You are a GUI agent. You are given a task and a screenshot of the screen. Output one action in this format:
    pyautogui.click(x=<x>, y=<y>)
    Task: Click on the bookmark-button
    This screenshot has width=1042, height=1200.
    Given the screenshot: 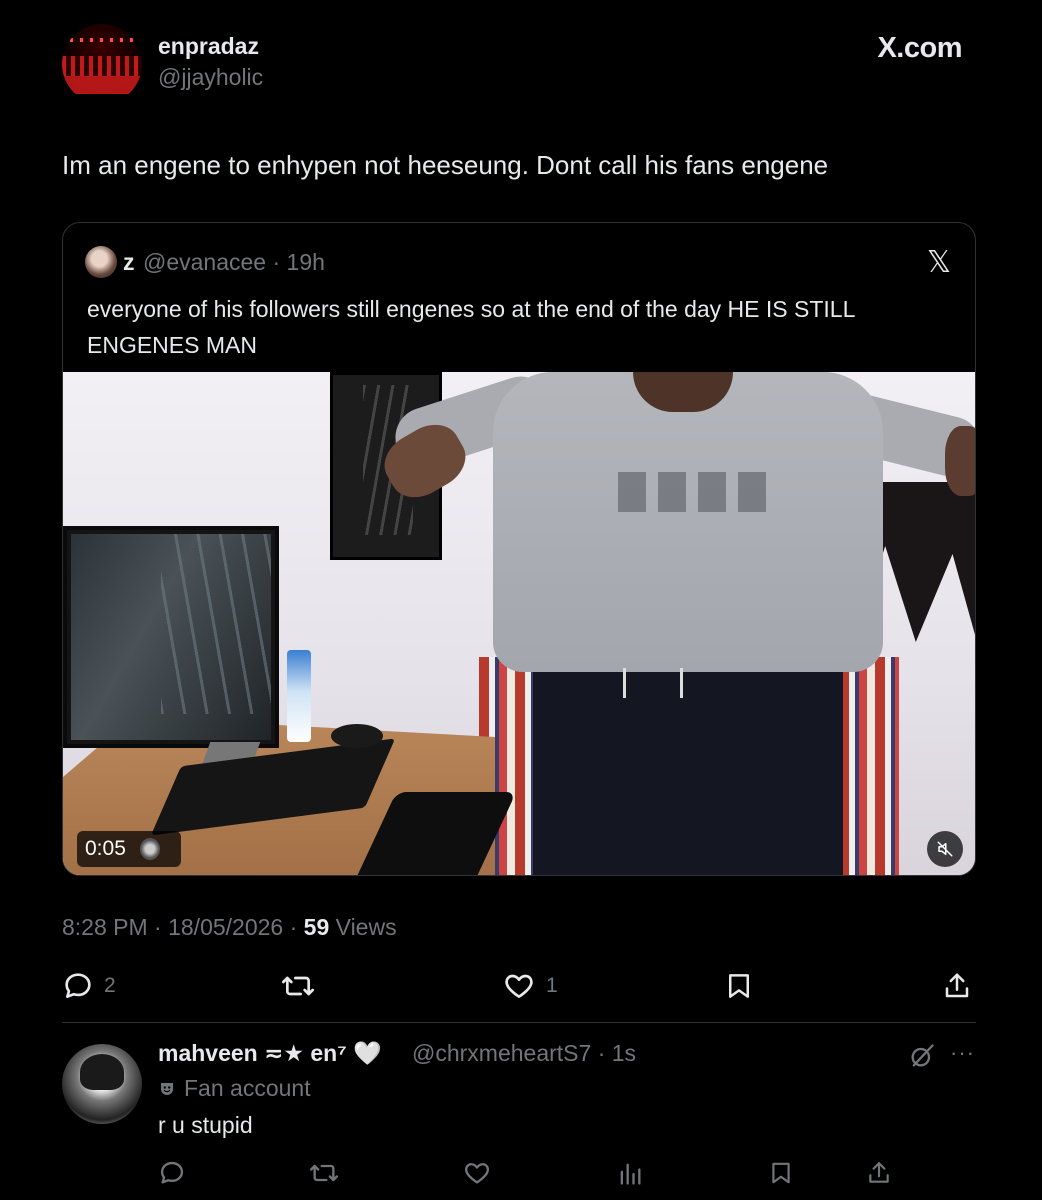 What is the action you would take?
    pyautogui.click(x=739, y=986)
    